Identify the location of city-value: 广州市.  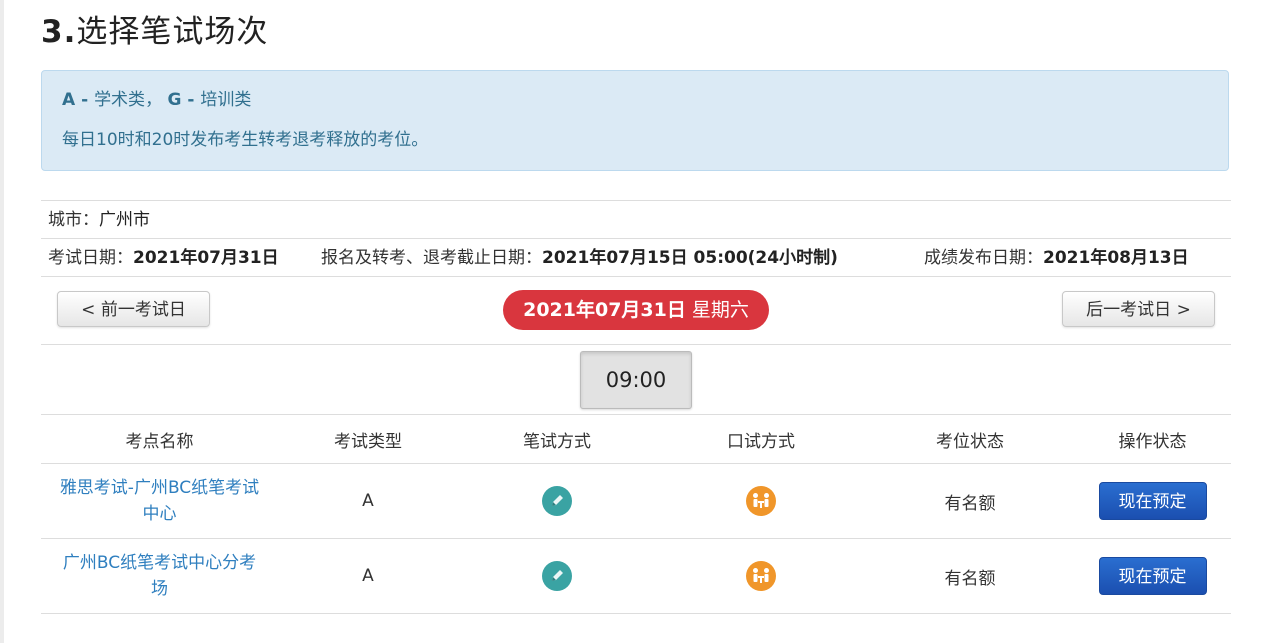
(124, 220).